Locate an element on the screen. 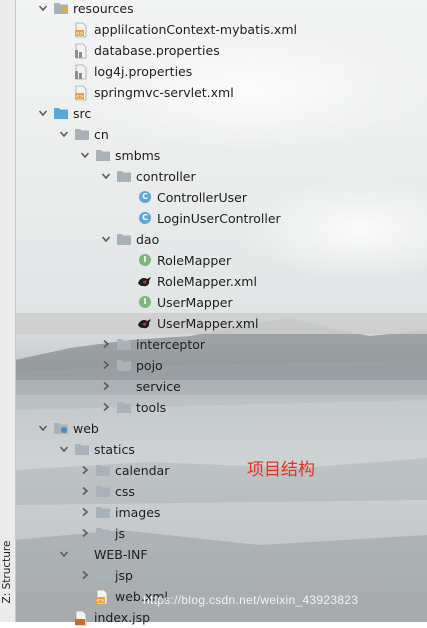  watermark: https://blog.csdn.net/weixin_43923823 is located at coordinates (251, 600).